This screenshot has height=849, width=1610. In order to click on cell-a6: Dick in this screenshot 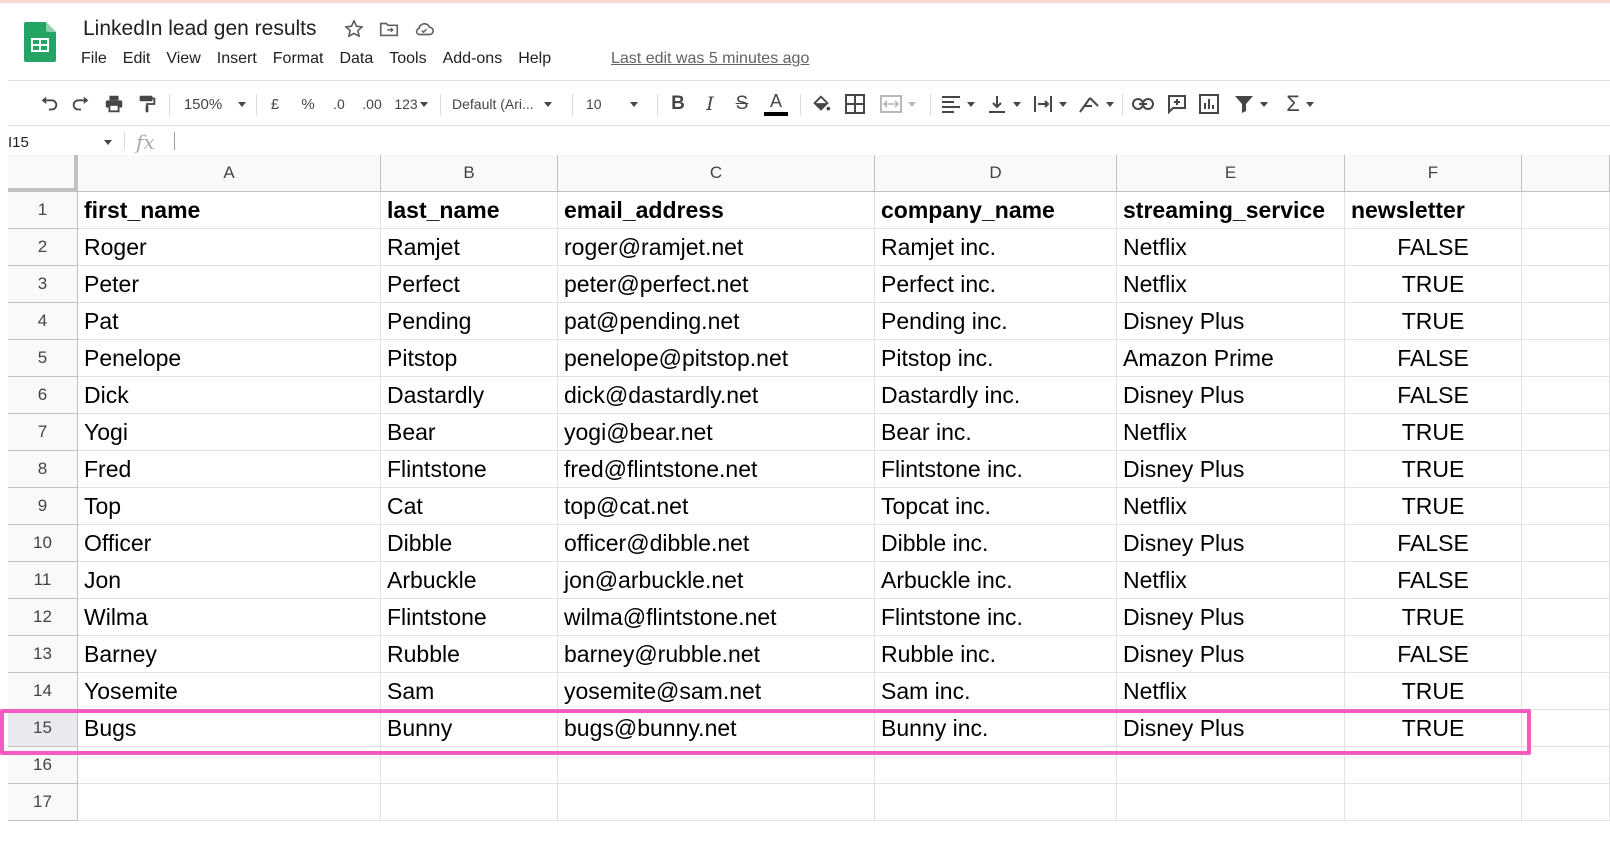, I will do `click(229, 395)`.